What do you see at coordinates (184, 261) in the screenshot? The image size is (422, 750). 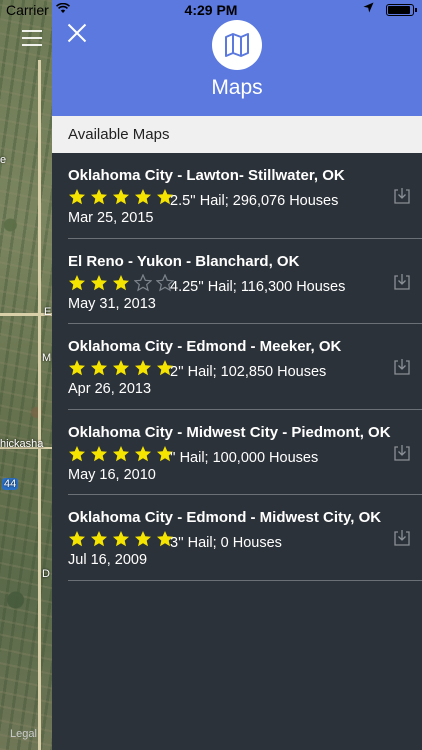 I see `map-title: El Reno - Yukon - Blanchard, OK` at bounding box center [184, 261].